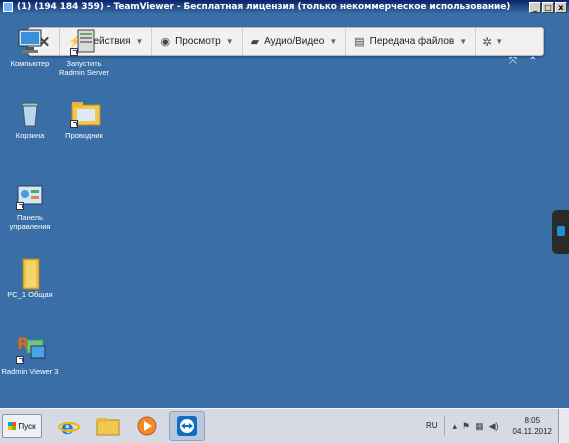  I want to click on desktop-icon-label: Панель управления, so click(30, 222).